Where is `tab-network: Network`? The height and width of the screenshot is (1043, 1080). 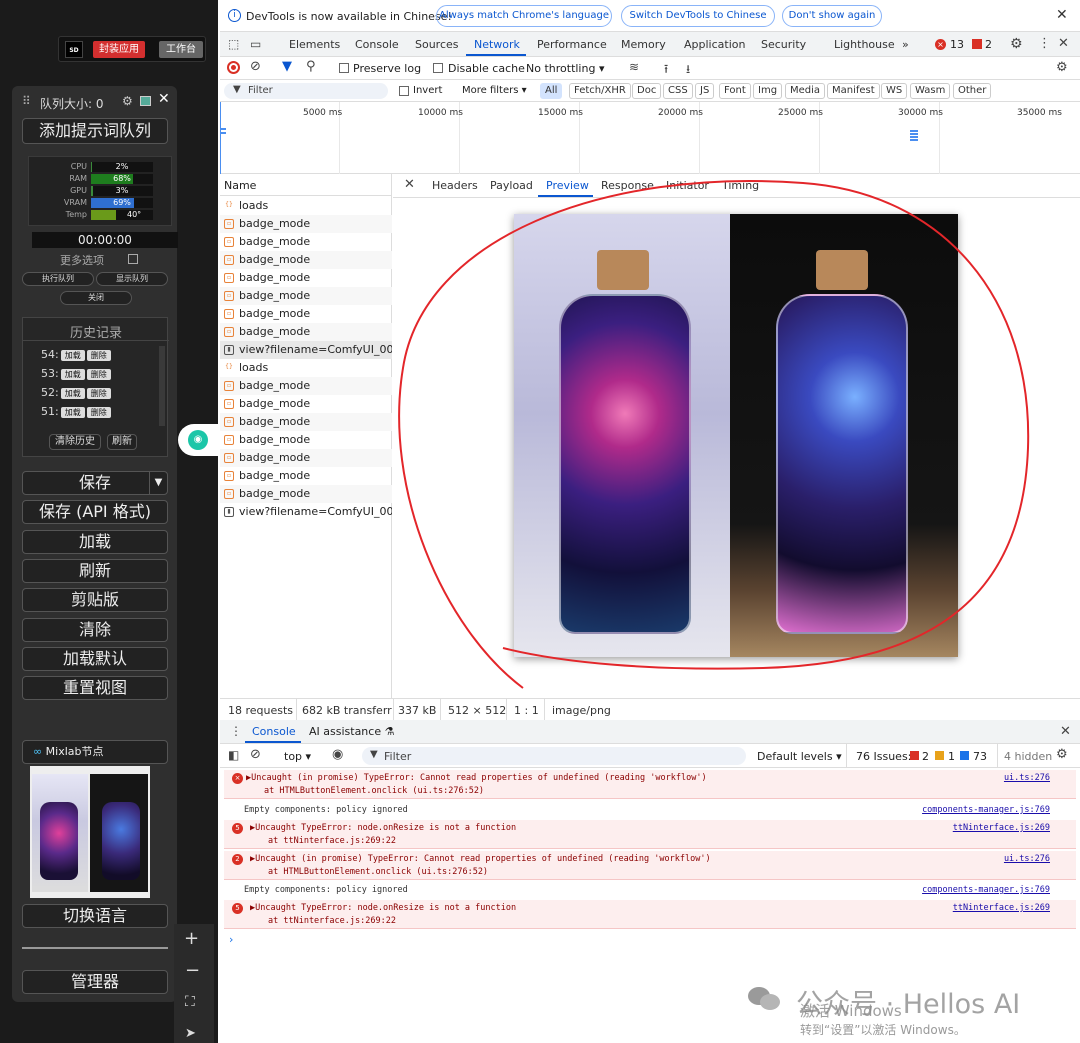 tab-network: Network is located at coordinates (497, 44).